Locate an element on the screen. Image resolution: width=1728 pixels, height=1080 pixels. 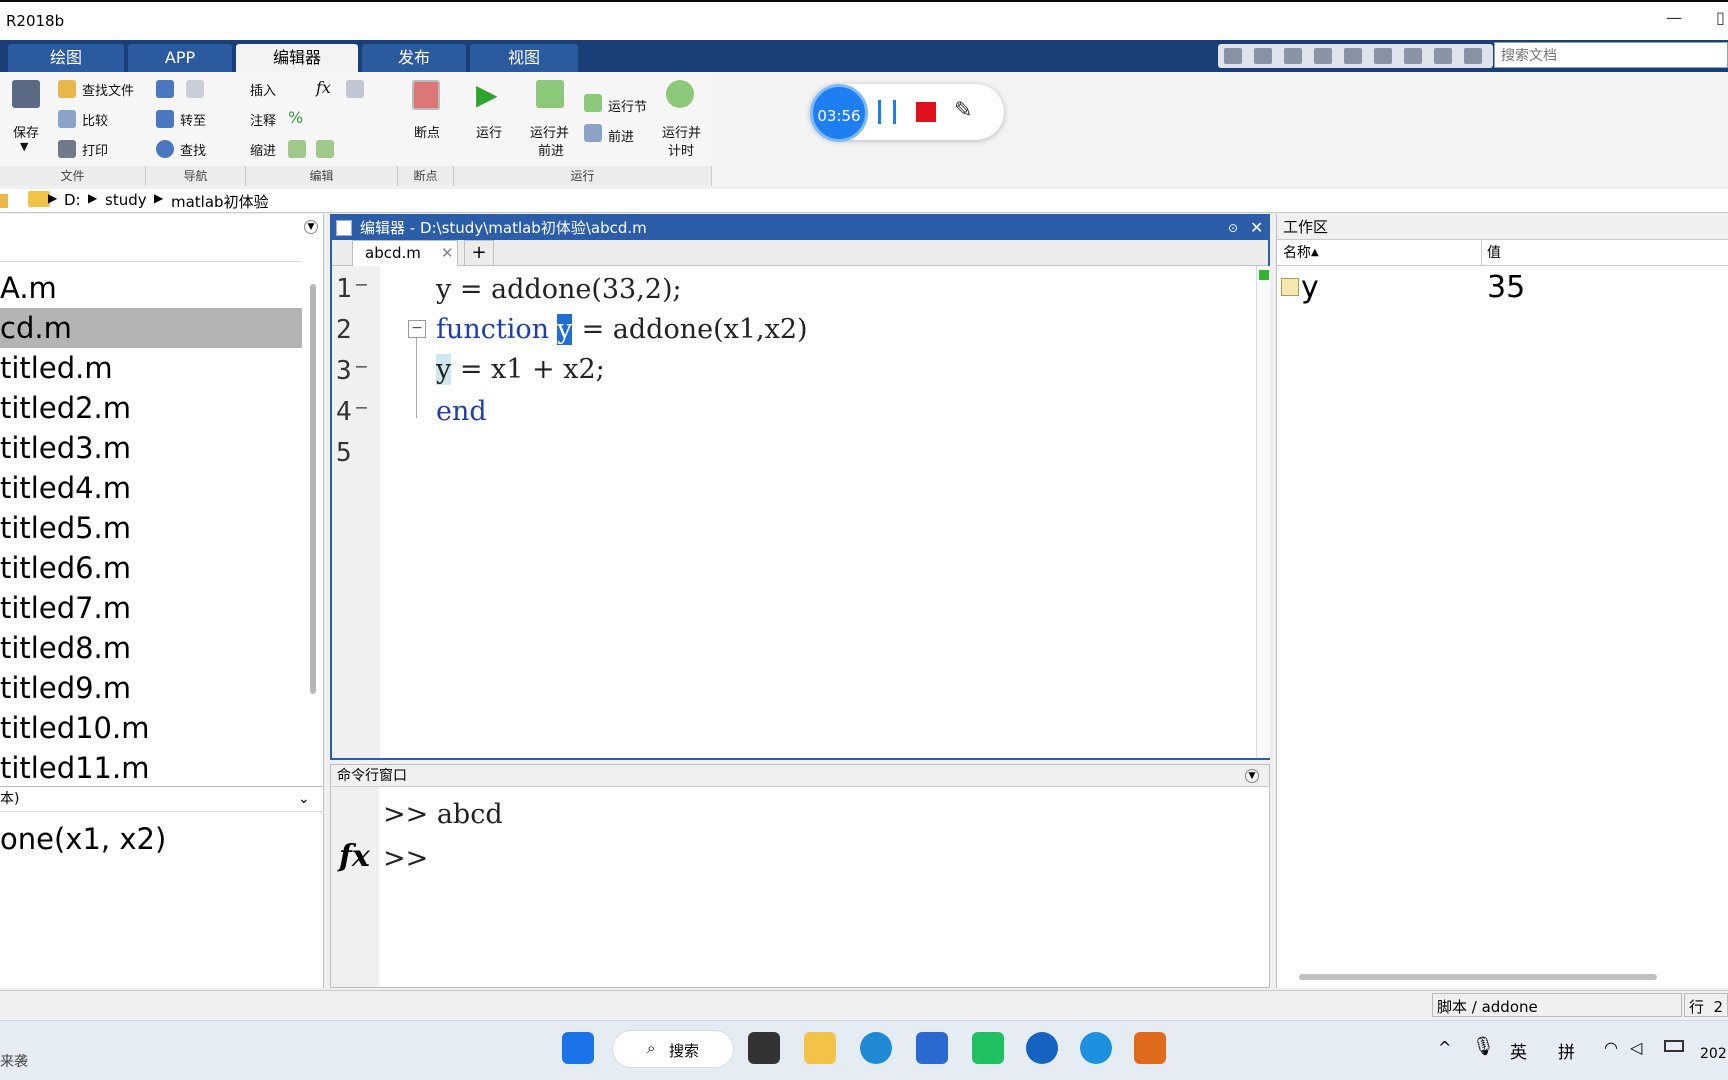
wifi-icon: ◠ is located at coordinates (1611, 1047).